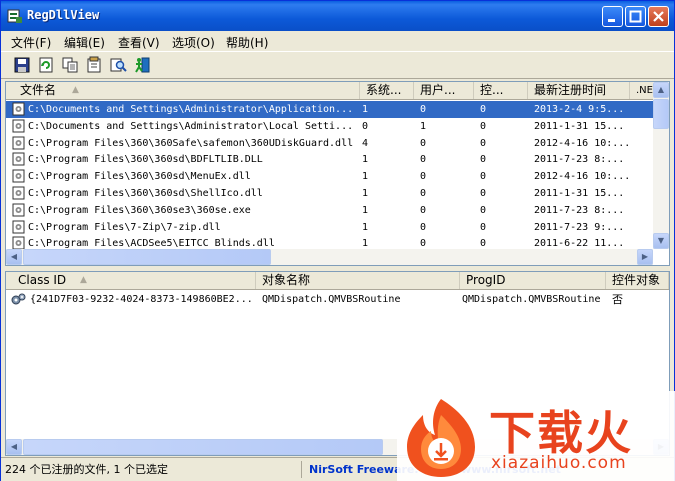  I want to click on col-progid: ProgID, so click(533, 280).